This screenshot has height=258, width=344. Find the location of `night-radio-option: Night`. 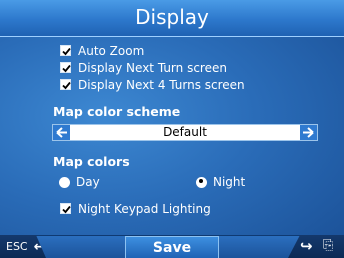

night-radio-option: Night is located at coordinates (220, 182).